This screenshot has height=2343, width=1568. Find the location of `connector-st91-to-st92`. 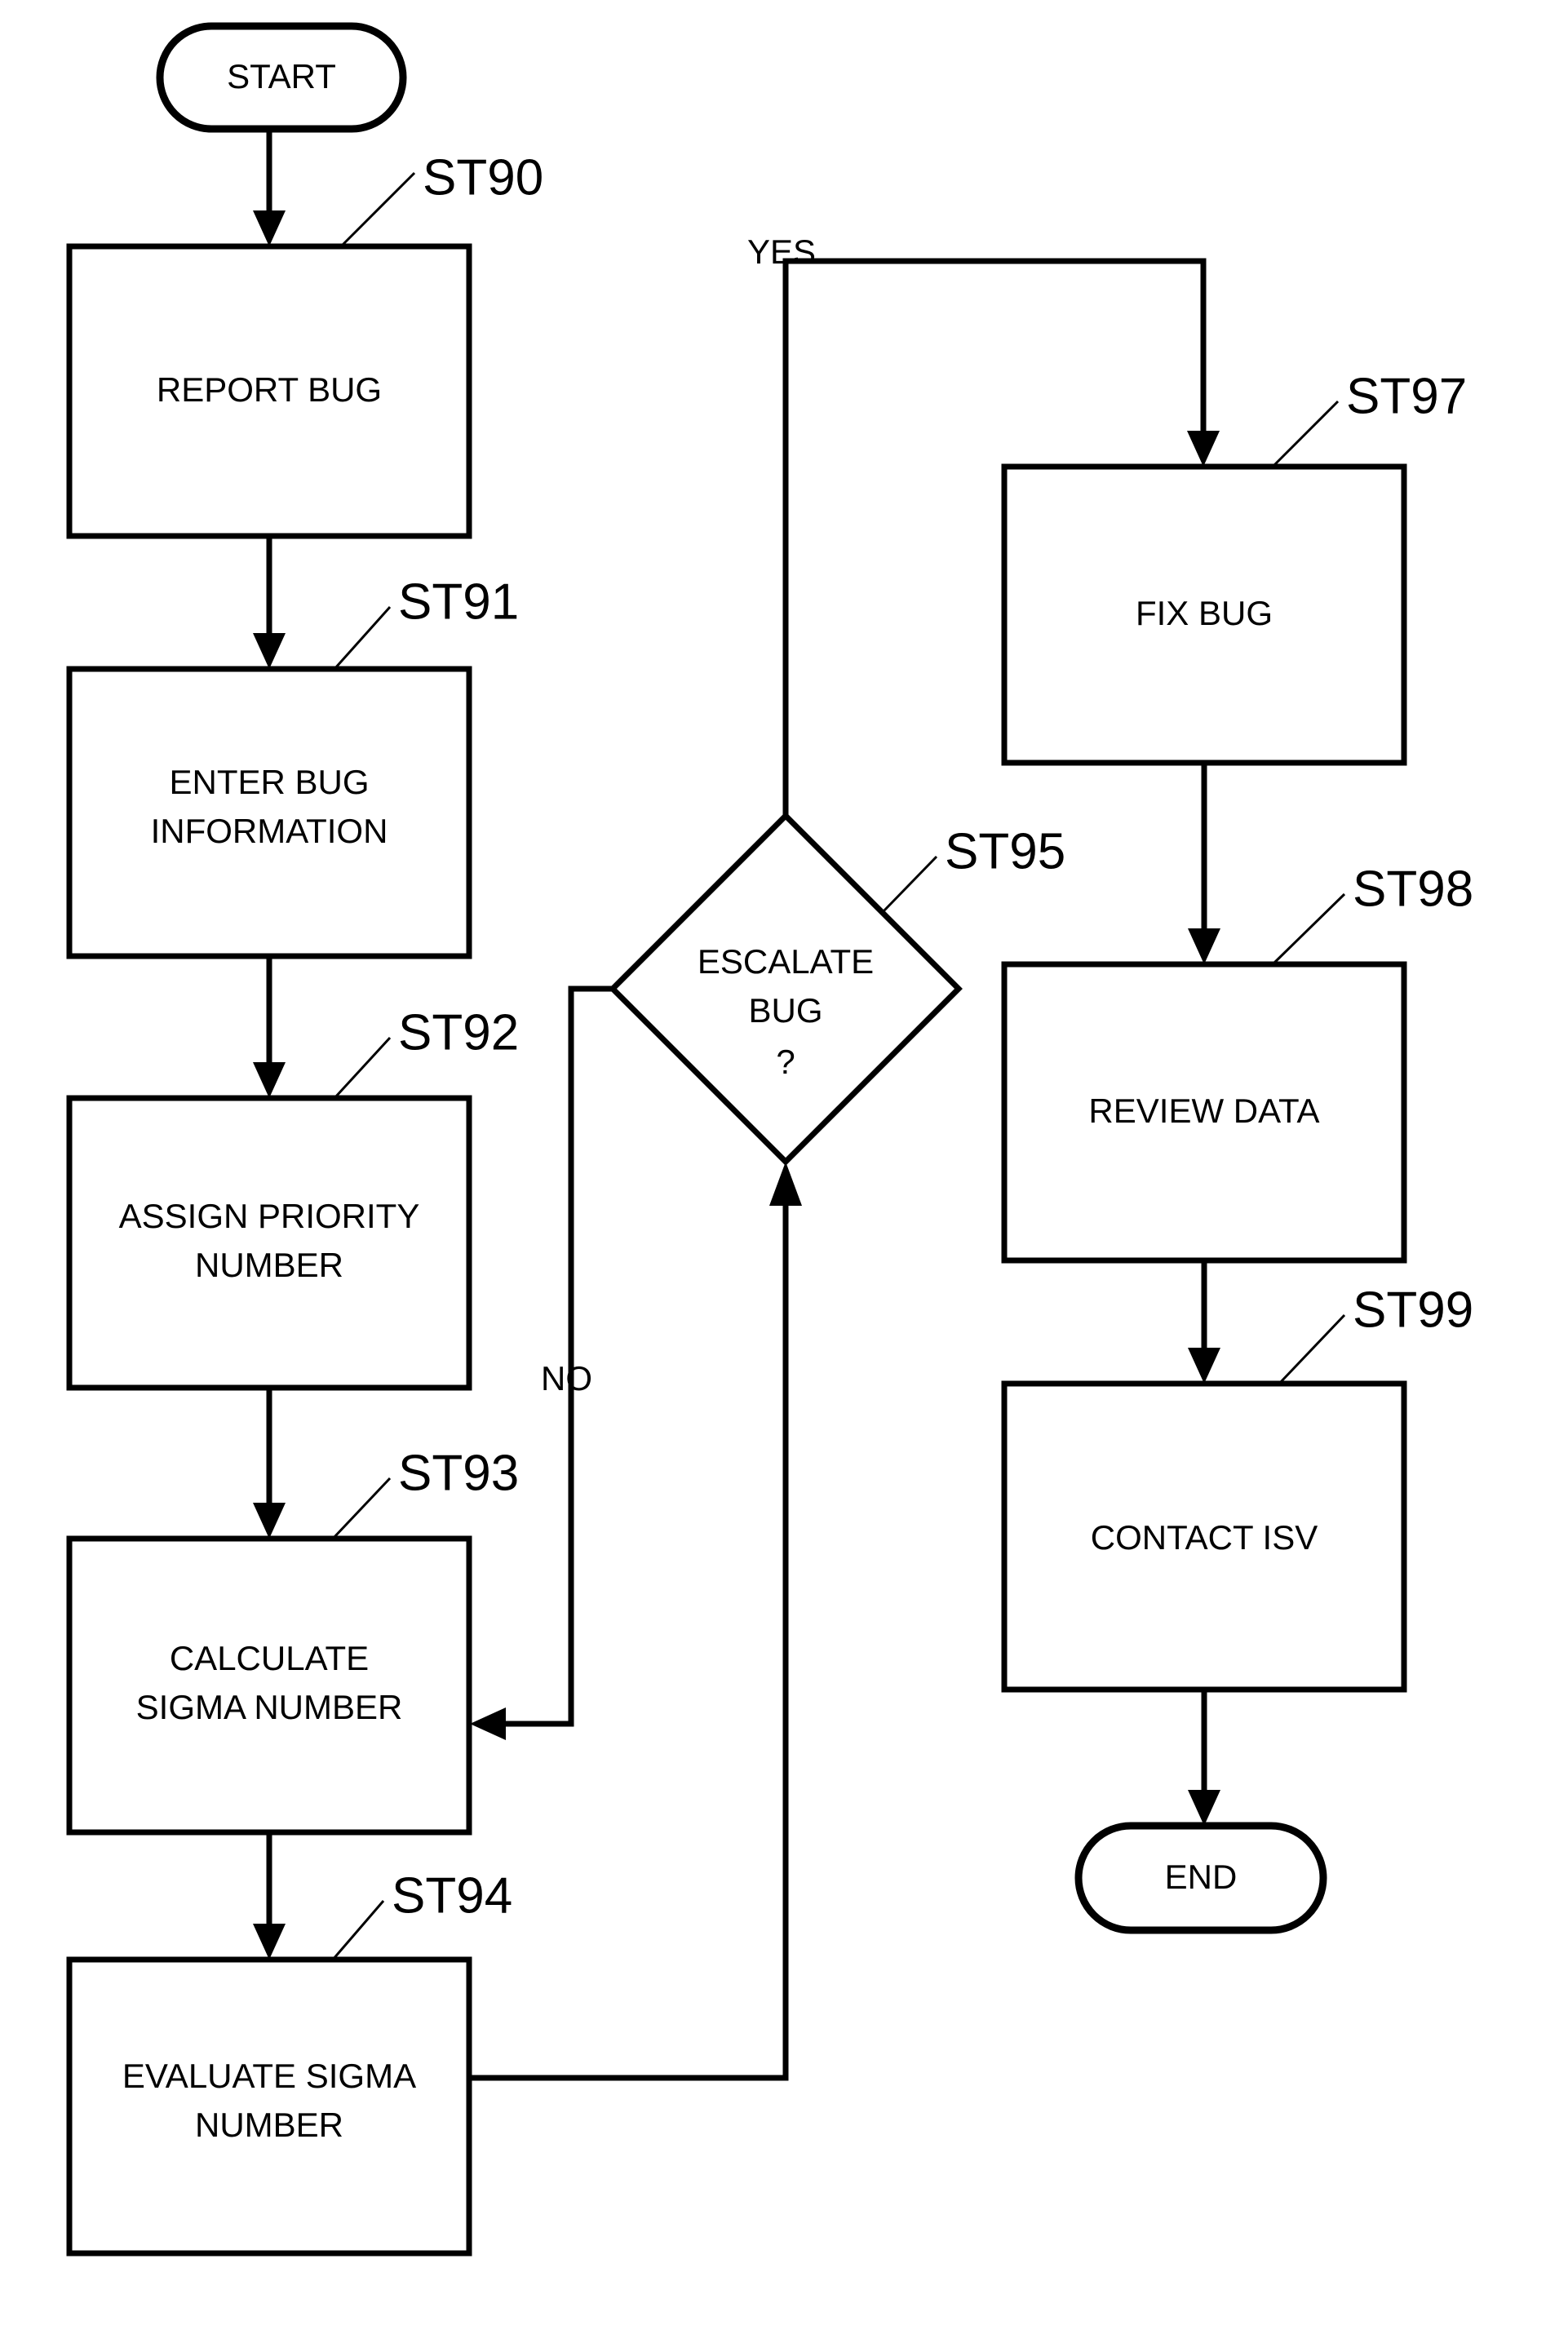

connector-st91-to-st92 is located at coordinates (269, 1027).